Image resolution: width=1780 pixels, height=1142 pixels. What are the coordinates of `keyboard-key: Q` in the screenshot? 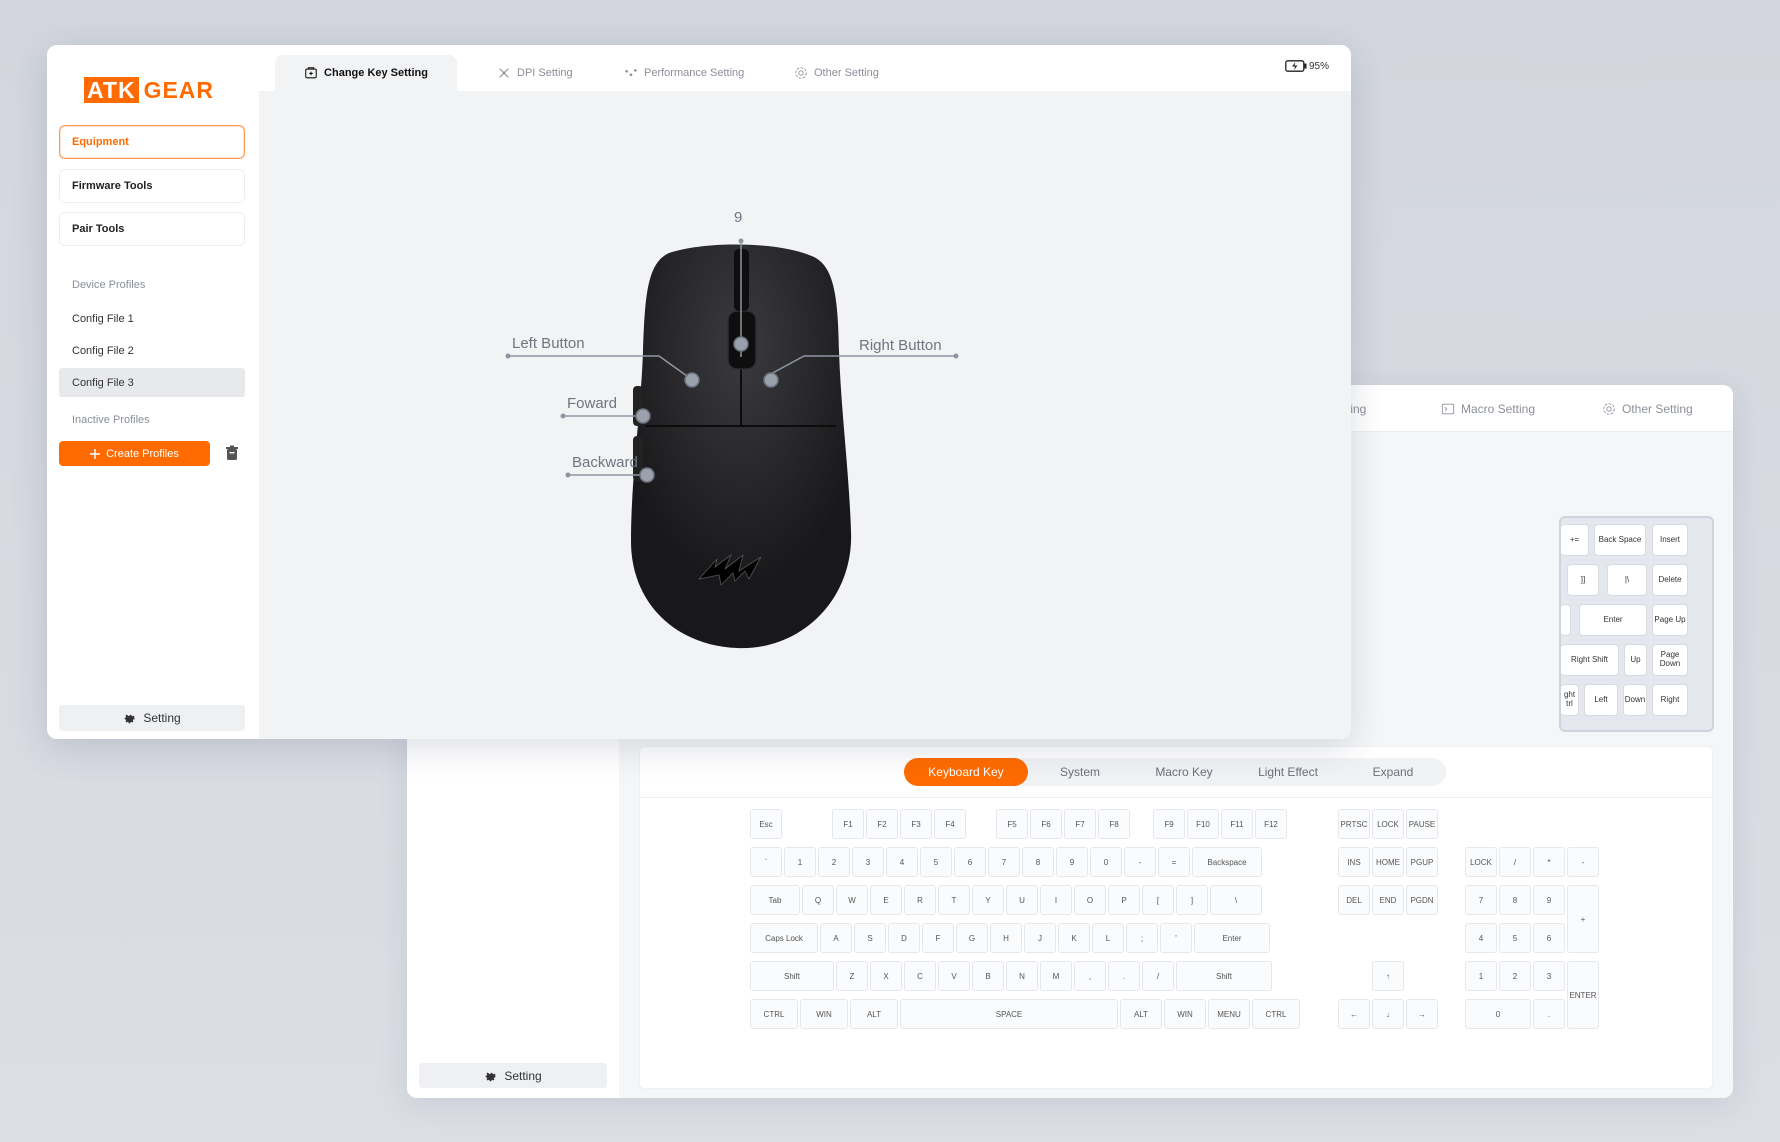 It's located at (818, 900).